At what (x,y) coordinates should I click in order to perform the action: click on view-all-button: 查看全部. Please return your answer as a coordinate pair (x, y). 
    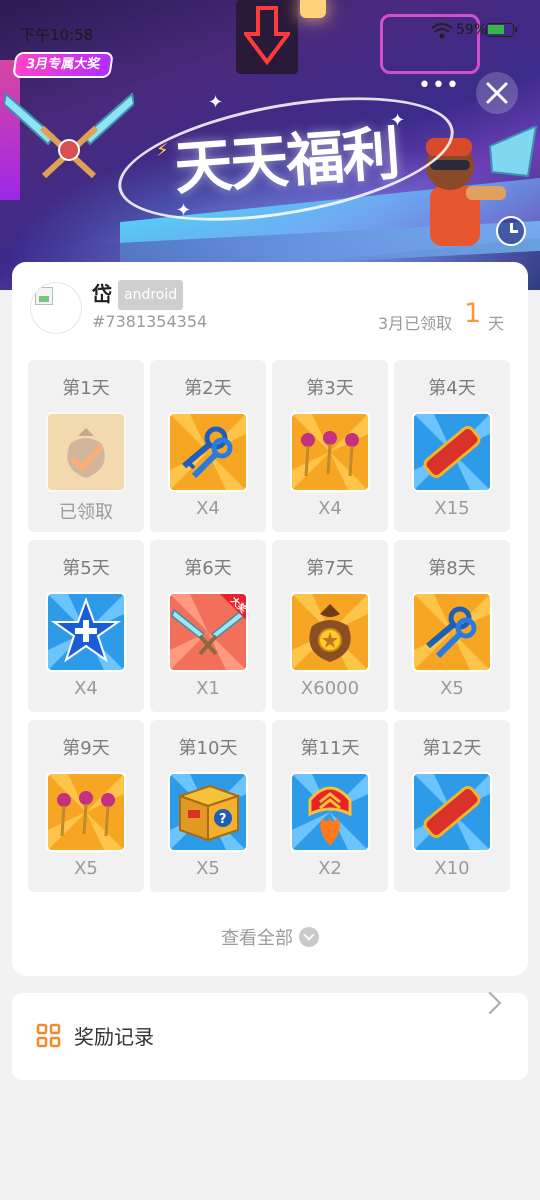
    Looking at the image, I should click on (270, 939).